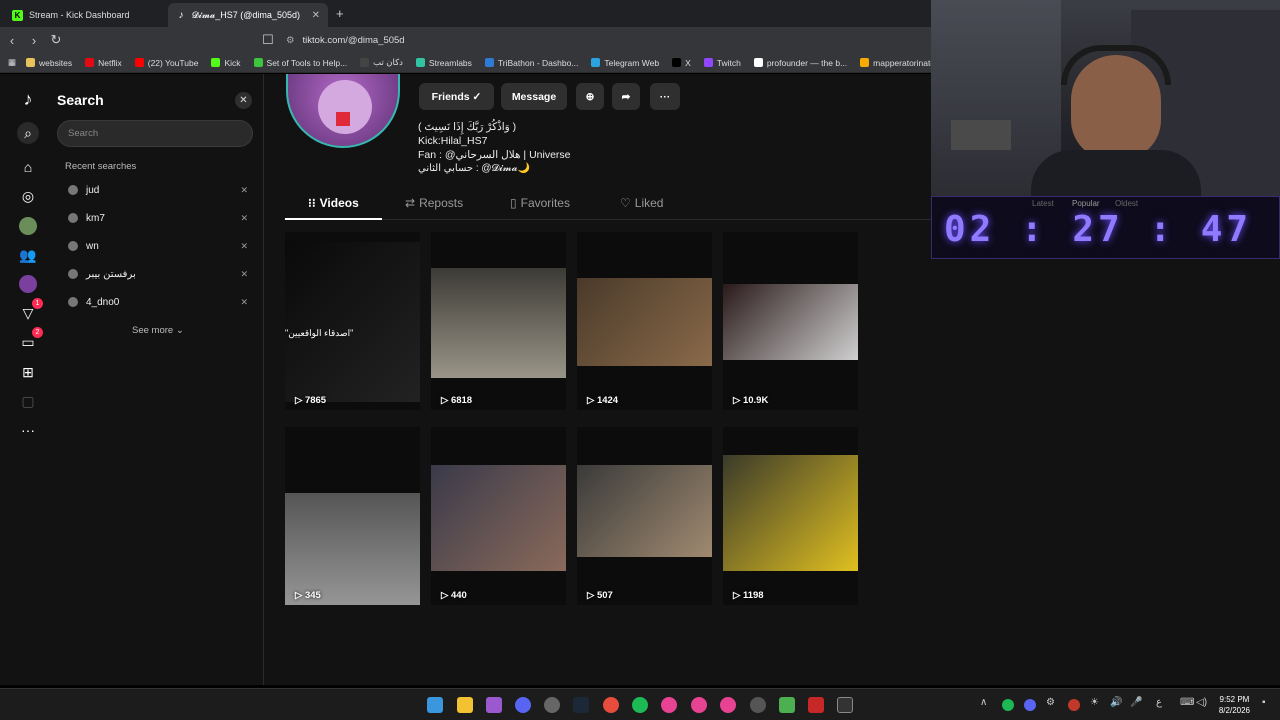  What do you see at coordinates (28, 401) in the screenshot?
I see `live-icon: ▢` at bounding box center [28, 401].